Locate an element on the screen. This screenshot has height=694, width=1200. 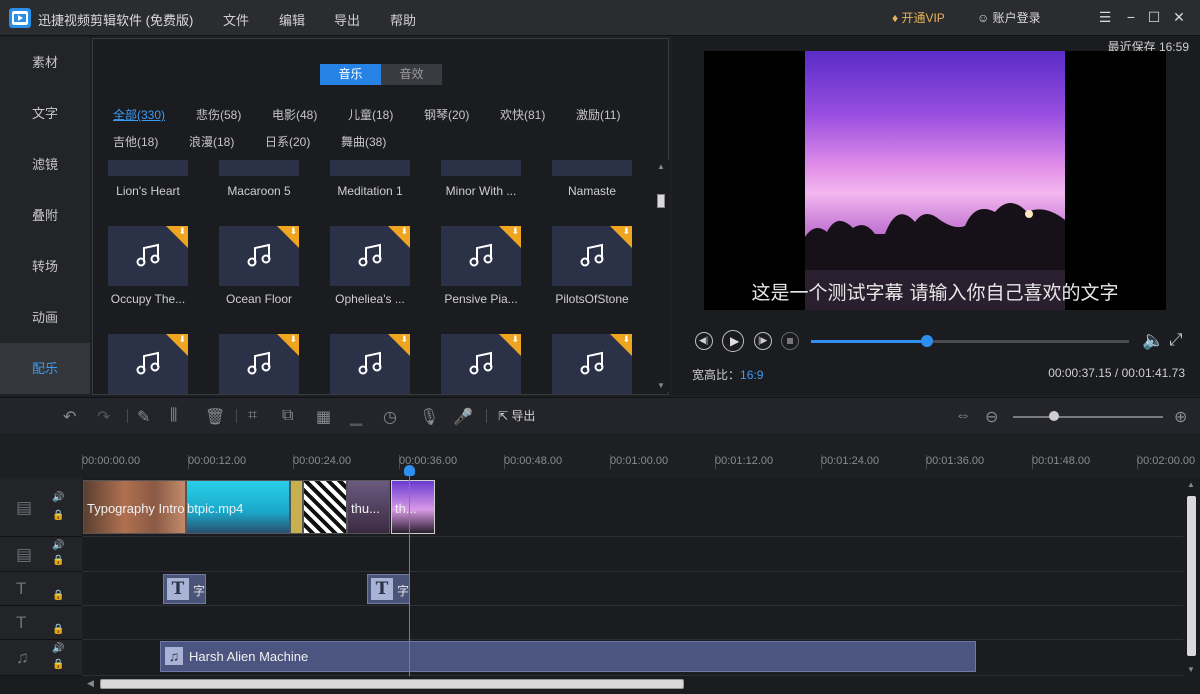
close-icon: ✕ is located at coordinates (1179, 17).